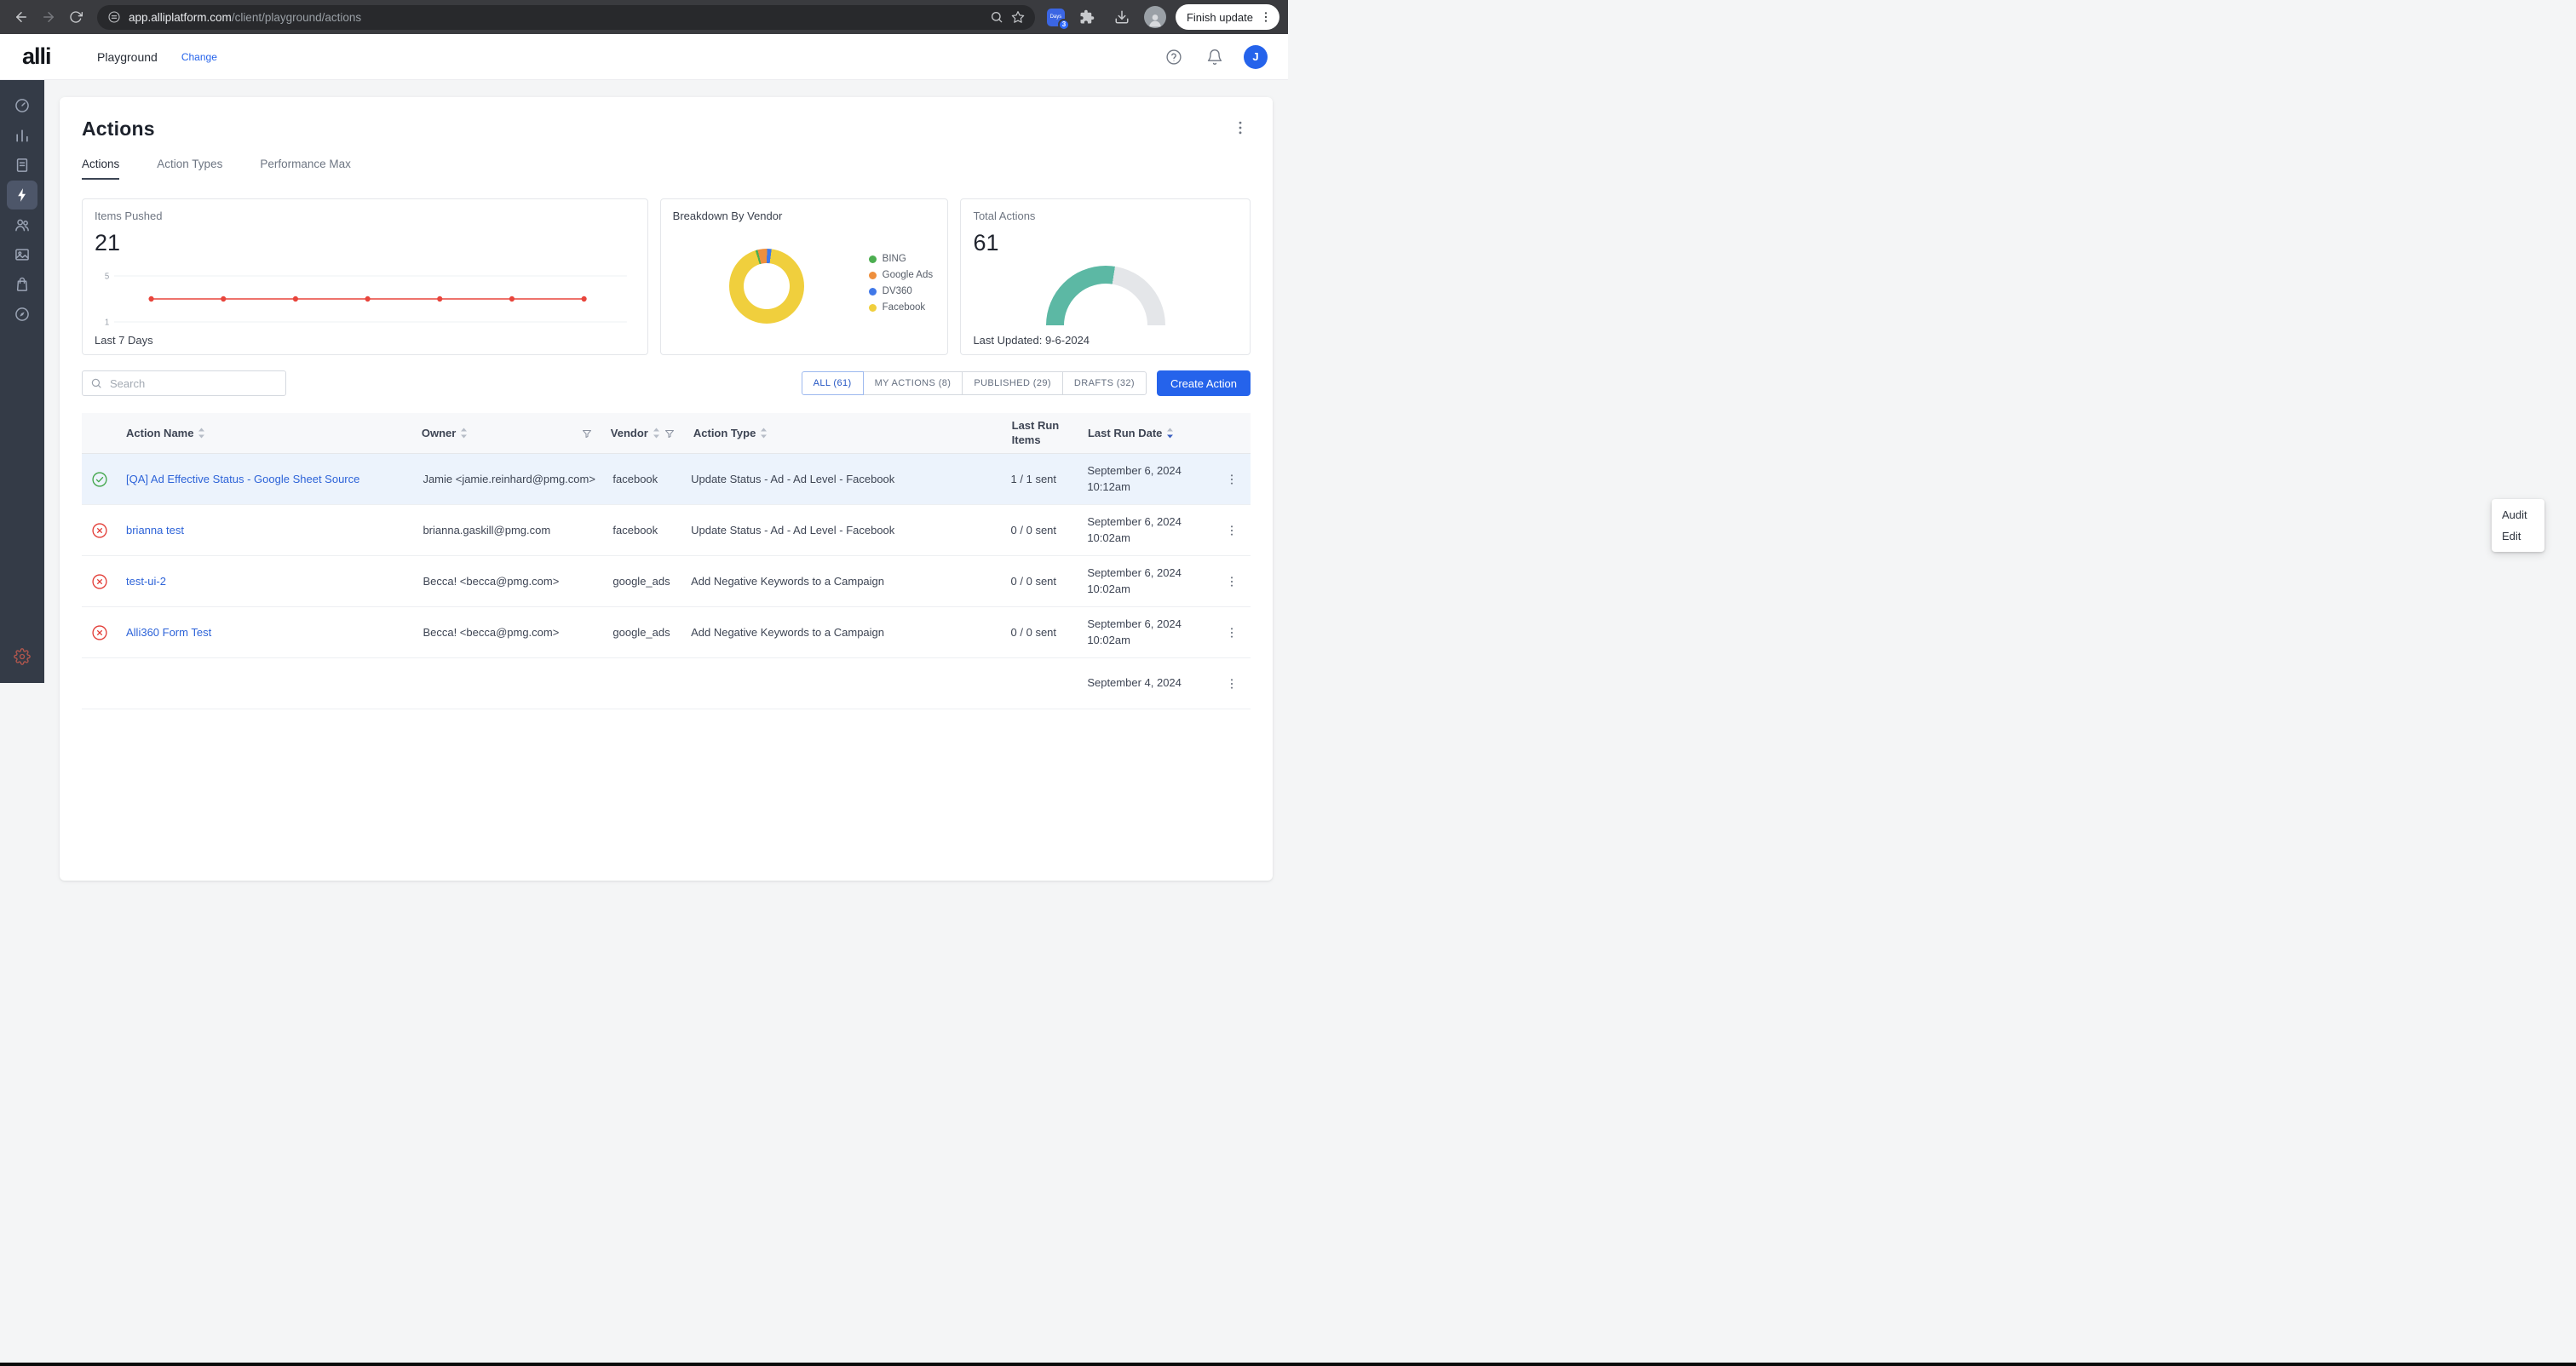 This screenshot has width=2576, height=1366. Describe the element at coordinates (1013, 383) in the screenshot. I see `filter-published: PUBLISHED (29)` at that location.